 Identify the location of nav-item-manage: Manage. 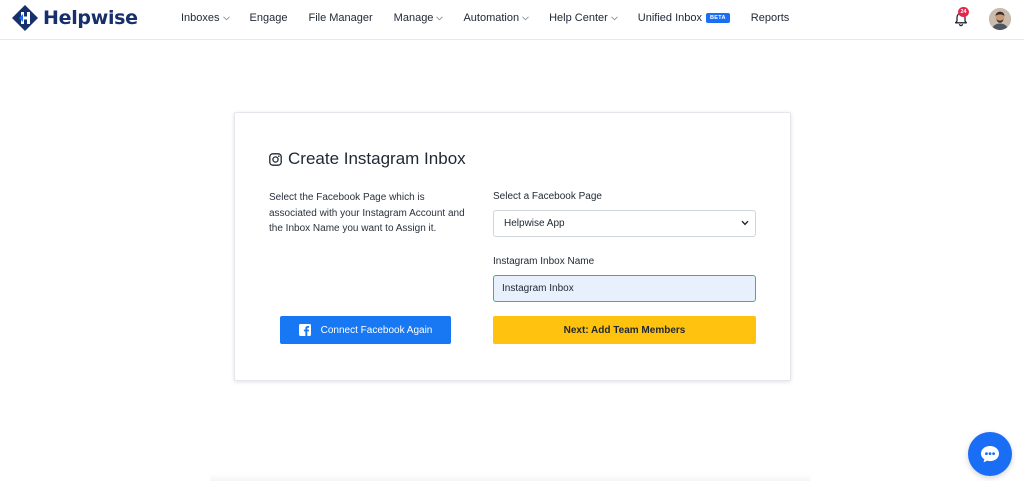
(419, 18).